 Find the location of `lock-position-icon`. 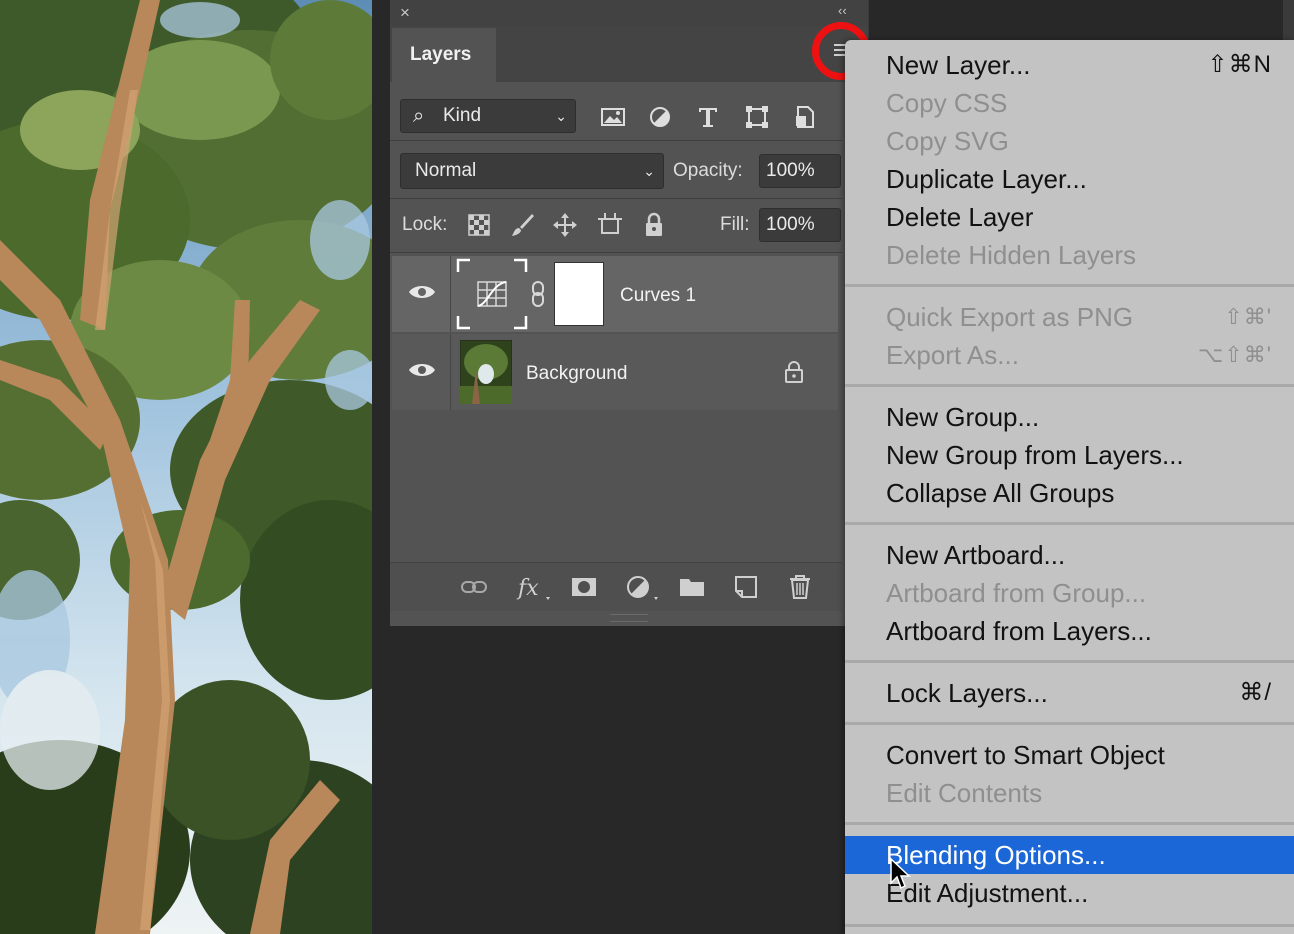

lock-position-icon is located at coordinates (565, 225).